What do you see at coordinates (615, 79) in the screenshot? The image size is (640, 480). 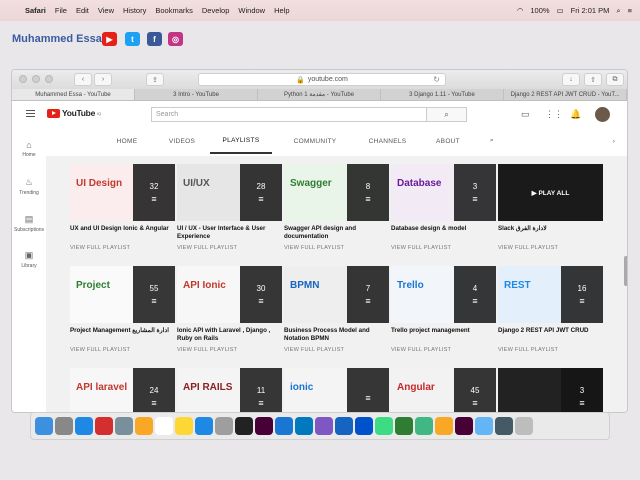 I see `tabs-overview-icon: ⧉` at bounding box center [615, 79].